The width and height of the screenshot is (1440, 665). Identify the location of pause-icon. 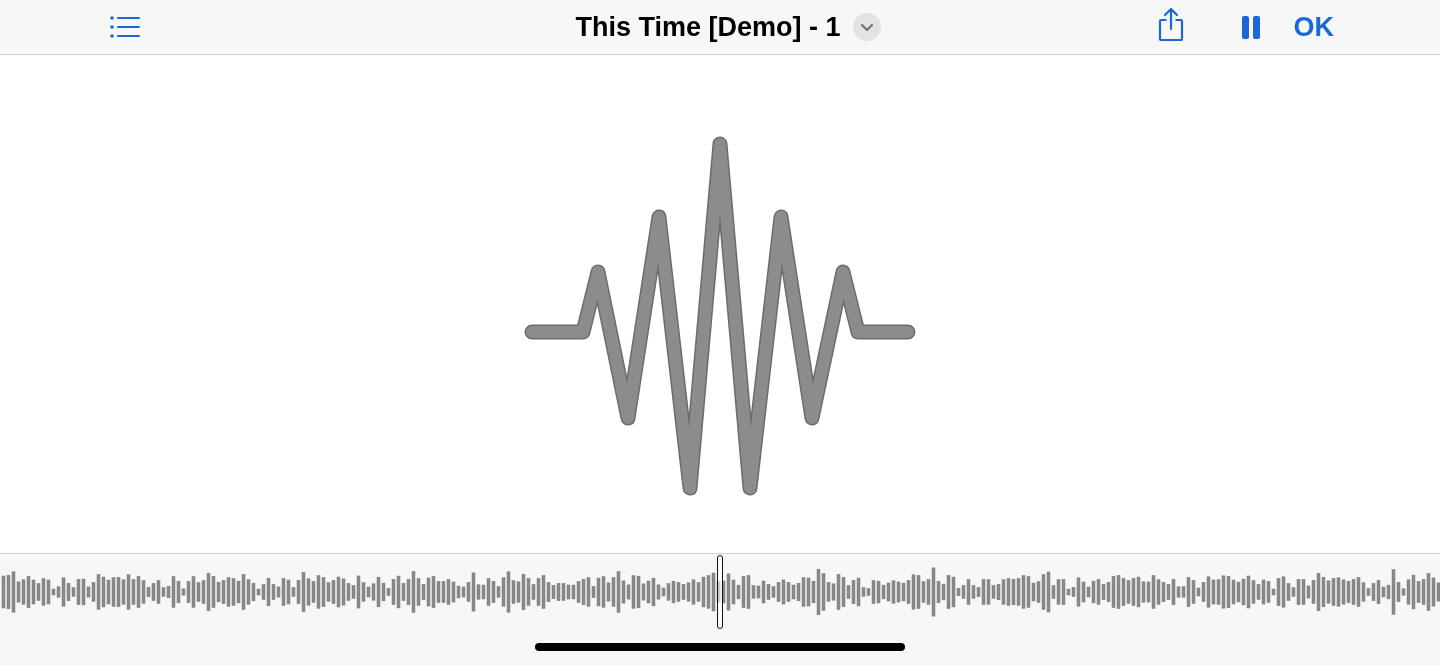
(1250, 27).